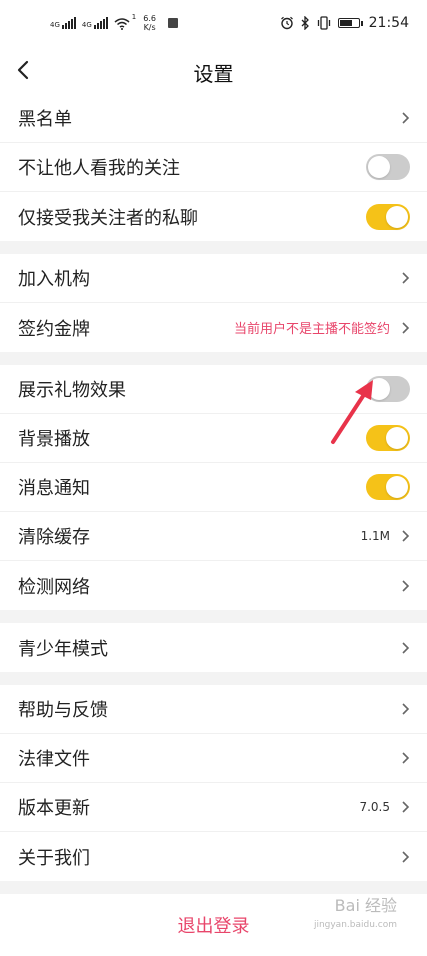 The width and height of the screenshot is (427, 956). I want to click on row-notifications: 消息通知, so click(213, 487).